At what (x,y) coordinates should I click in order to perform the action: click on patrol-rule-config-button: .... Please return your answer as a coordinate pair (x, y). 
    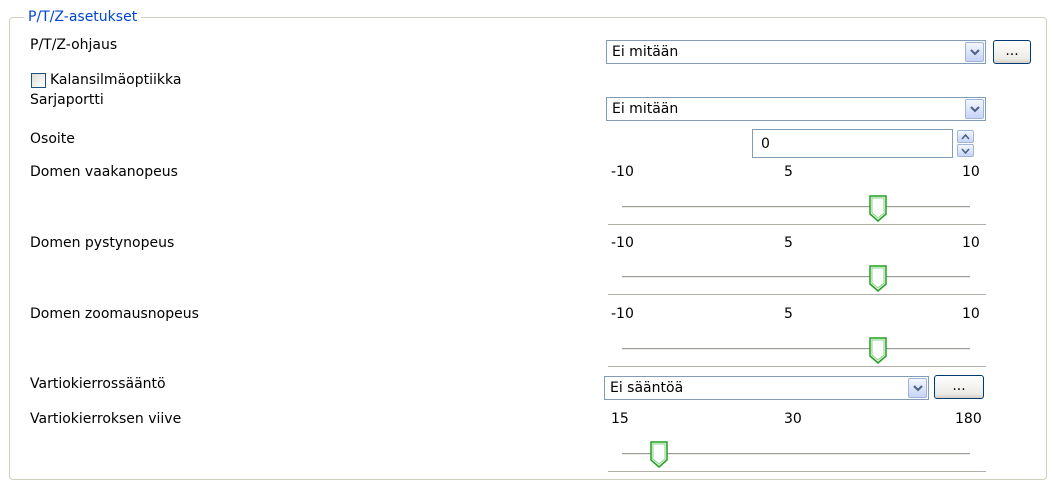
    Looking at the image, I should click on (959, 387).